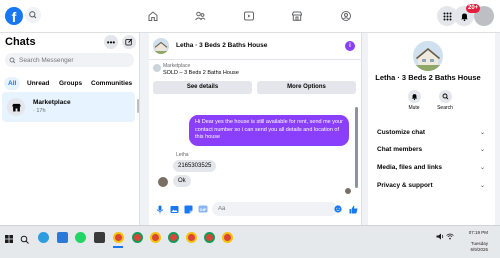  What do you see at coordinates (306, 87) in the screenshot?
I see `more-options-button: More Options` at bounding box center [306, 87].